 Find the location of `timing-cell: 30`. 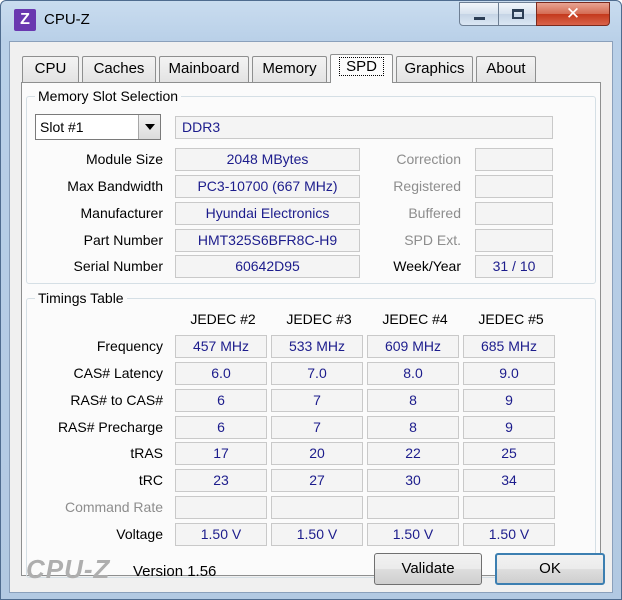

timing-cell: 30 is located at coordinates (413, 480).